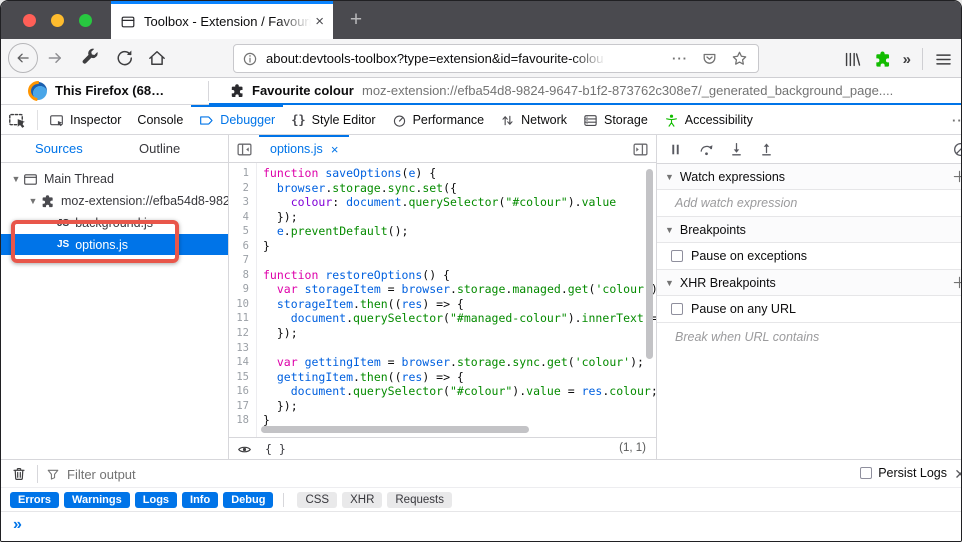 This screenshot has width=962, height=542. Describe the element at coordinates (242, 289) in the screenshot. I see `line-number: 9` at that location.